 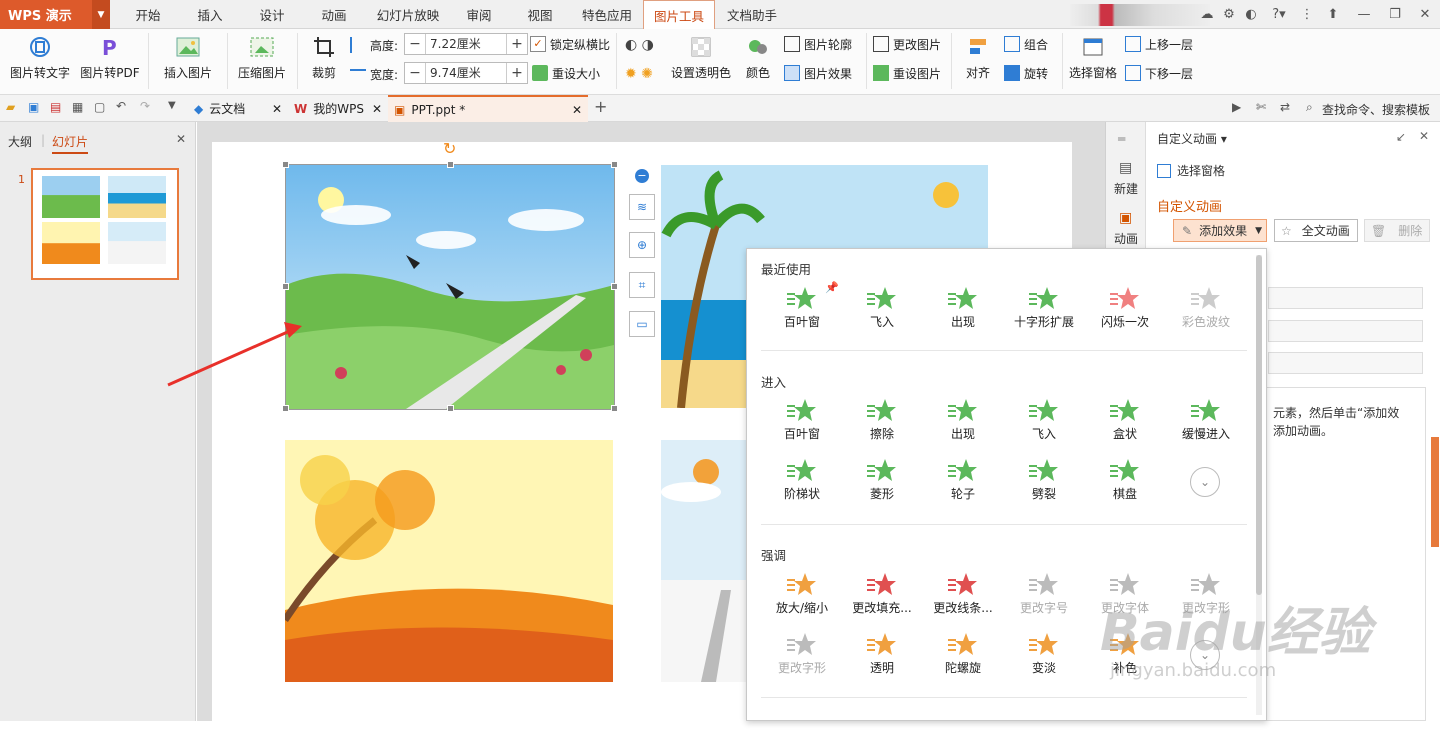 I want to click on crop-float-icon: ⌗, so click(x=642, y=285).